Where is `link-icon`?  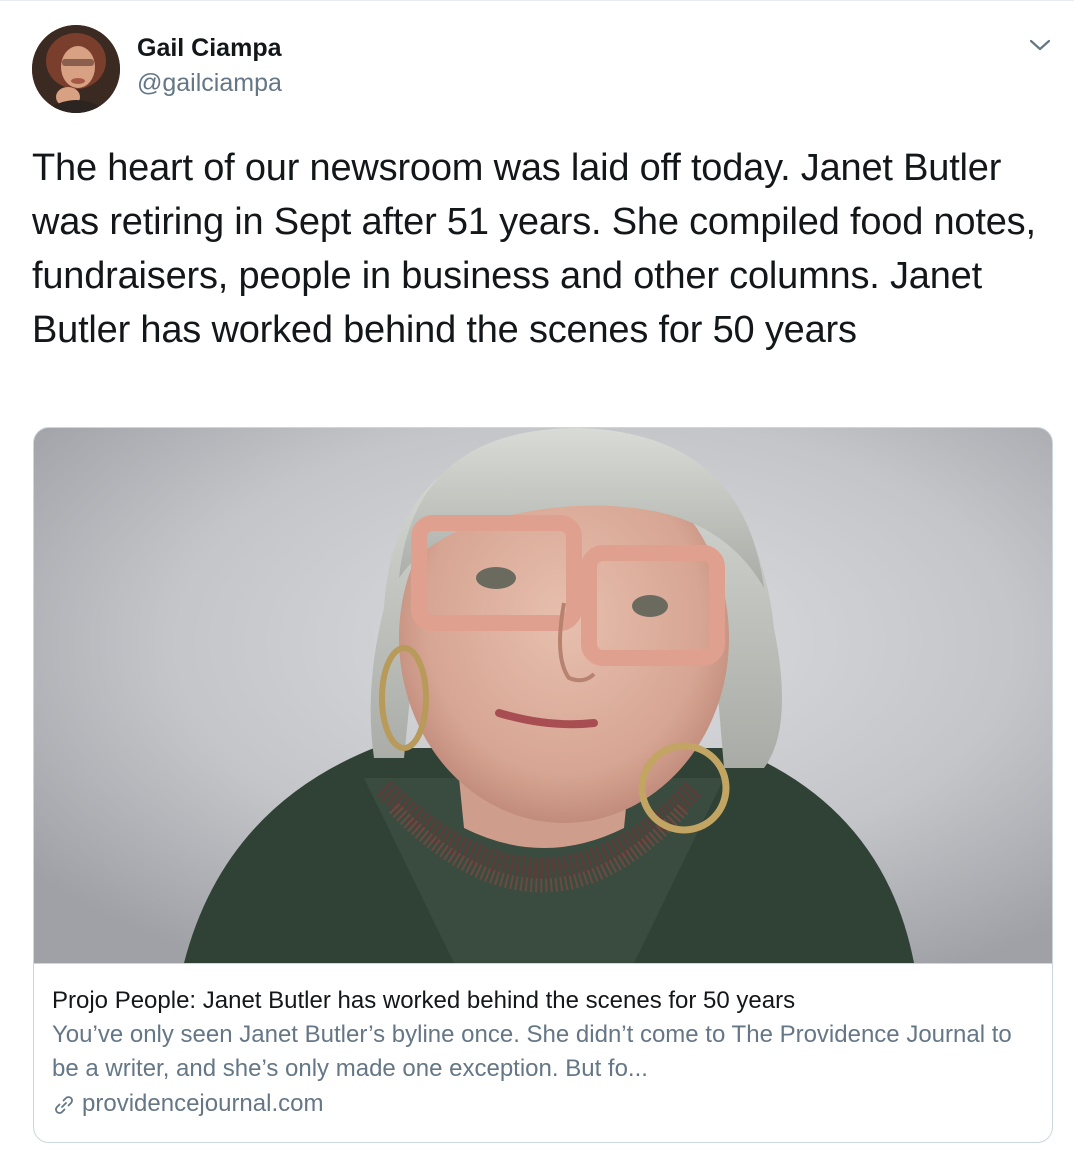 link-icon is located at coordinates (64, 1104).